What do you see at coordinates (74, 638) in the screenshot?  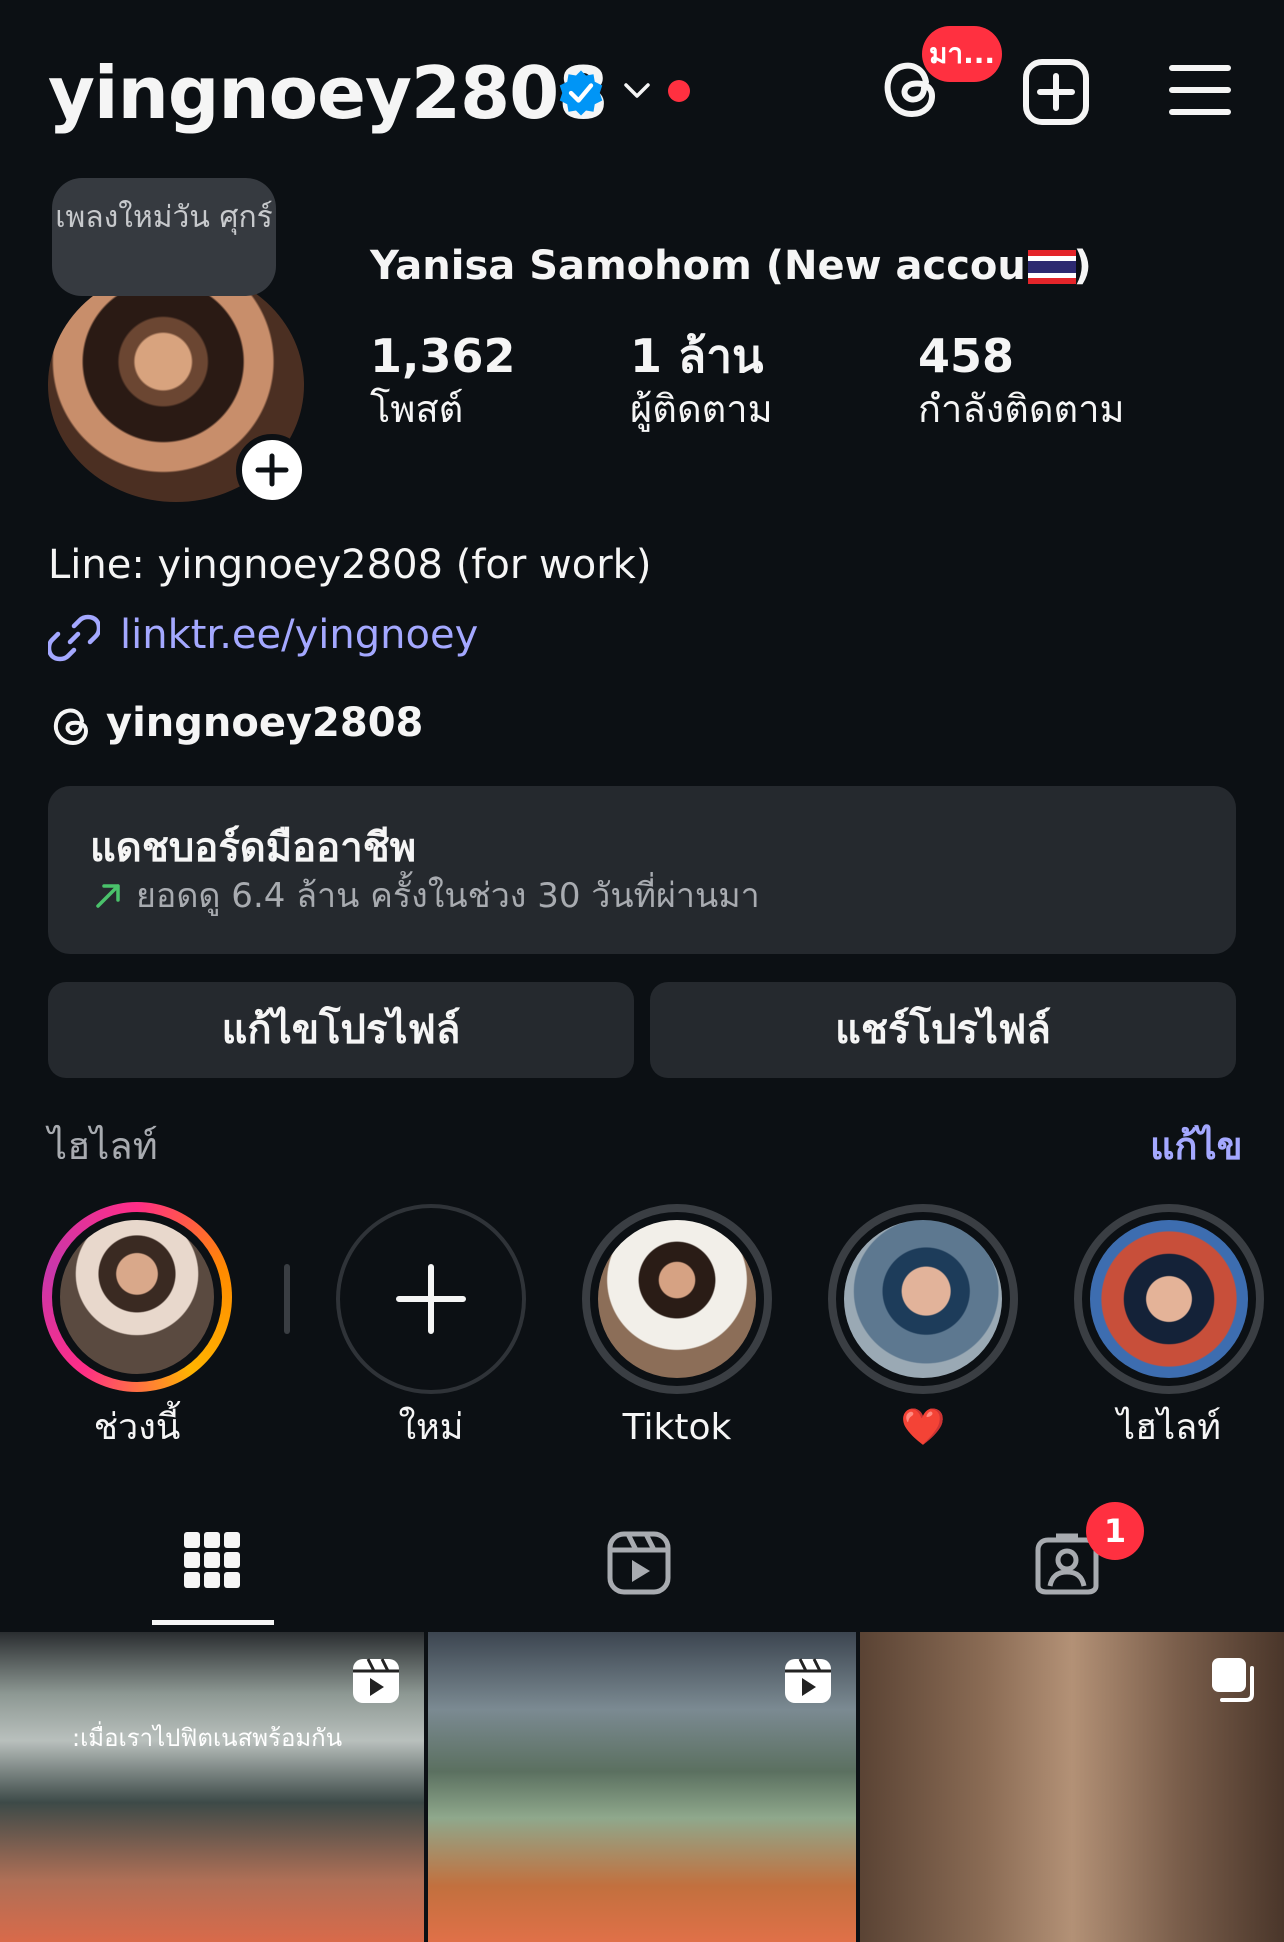 I see `link-icon` at bounding box center [74, 638].